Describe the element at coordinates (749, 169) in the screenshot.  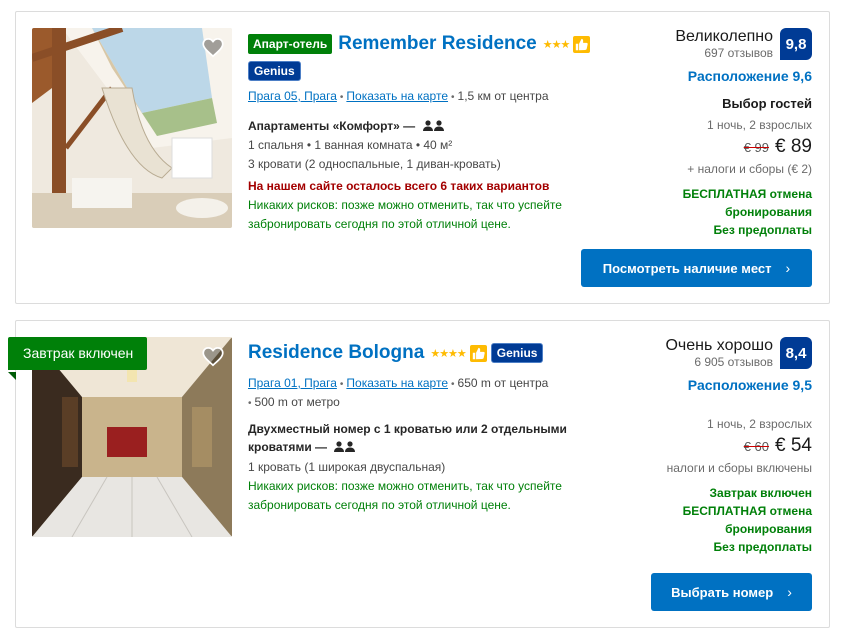
I see `taxes-note: + налоги и сборы (€ 2)` at that location.